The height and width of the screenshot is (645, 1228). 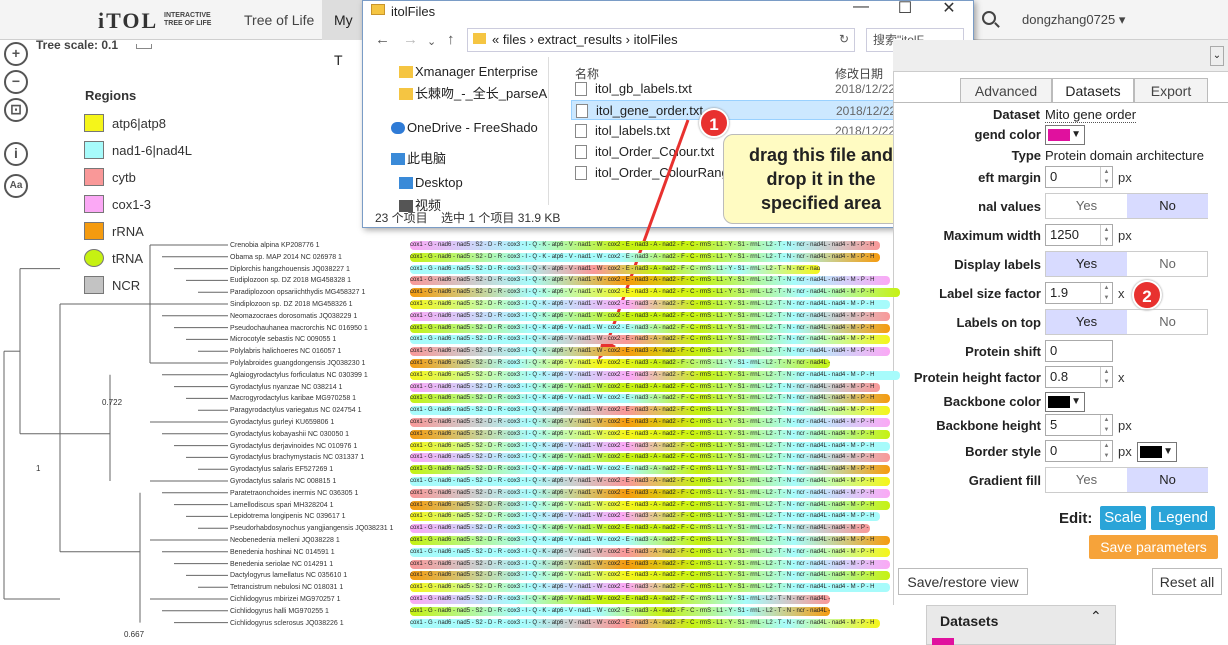 I want to click on species-label: Polylabroides guangdongensis JQ038230 1, so click(x=297, y=364).